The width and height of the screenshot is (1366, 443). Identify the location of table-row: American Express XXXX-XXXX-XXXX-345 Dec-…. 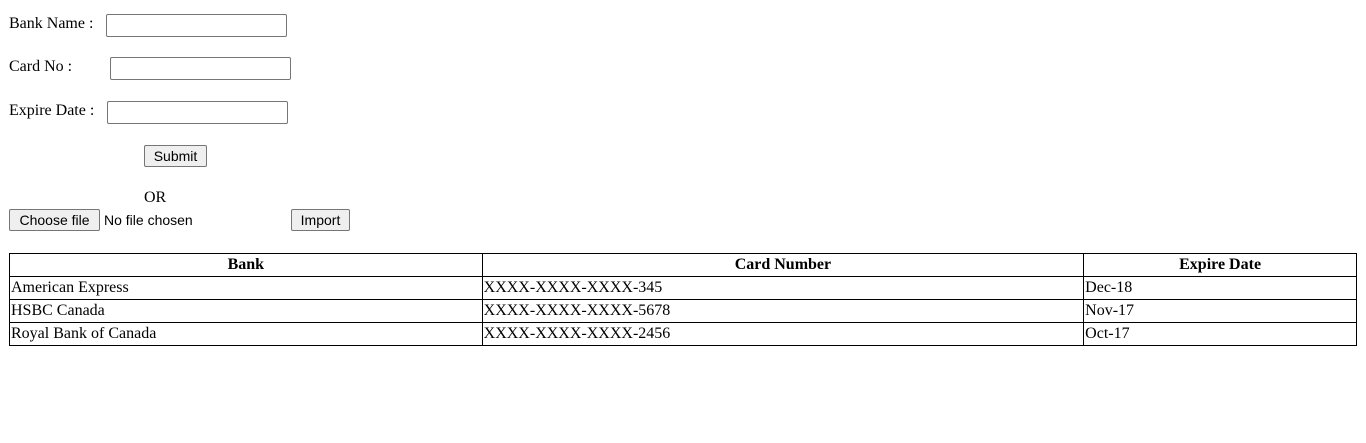
(683, 288).